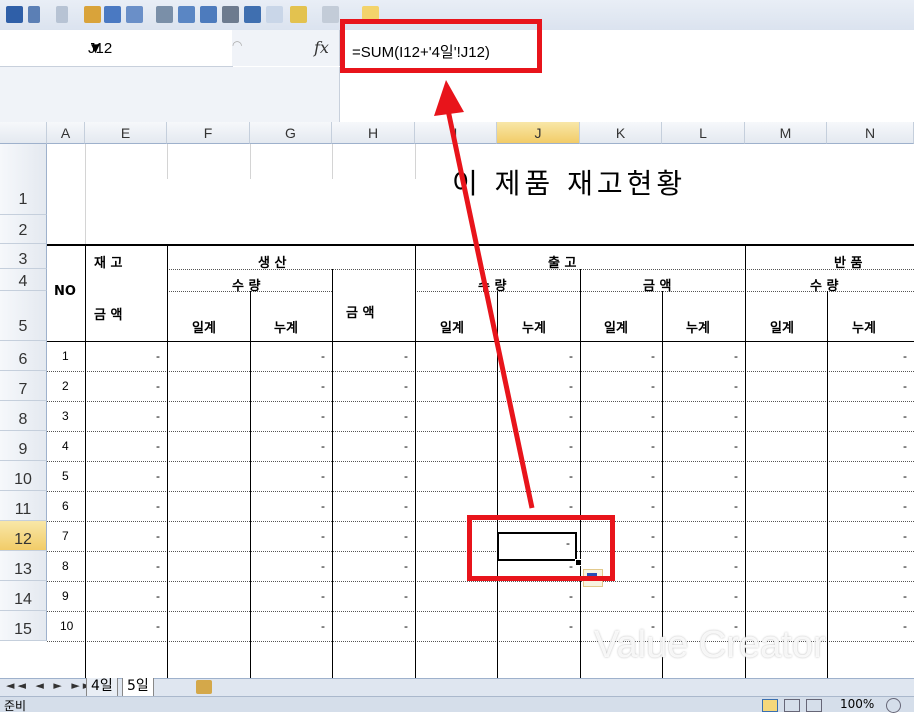 The width and height of the screenshot is (914, 714). I want to click on tab-5day: 5일, so click(138, 687).